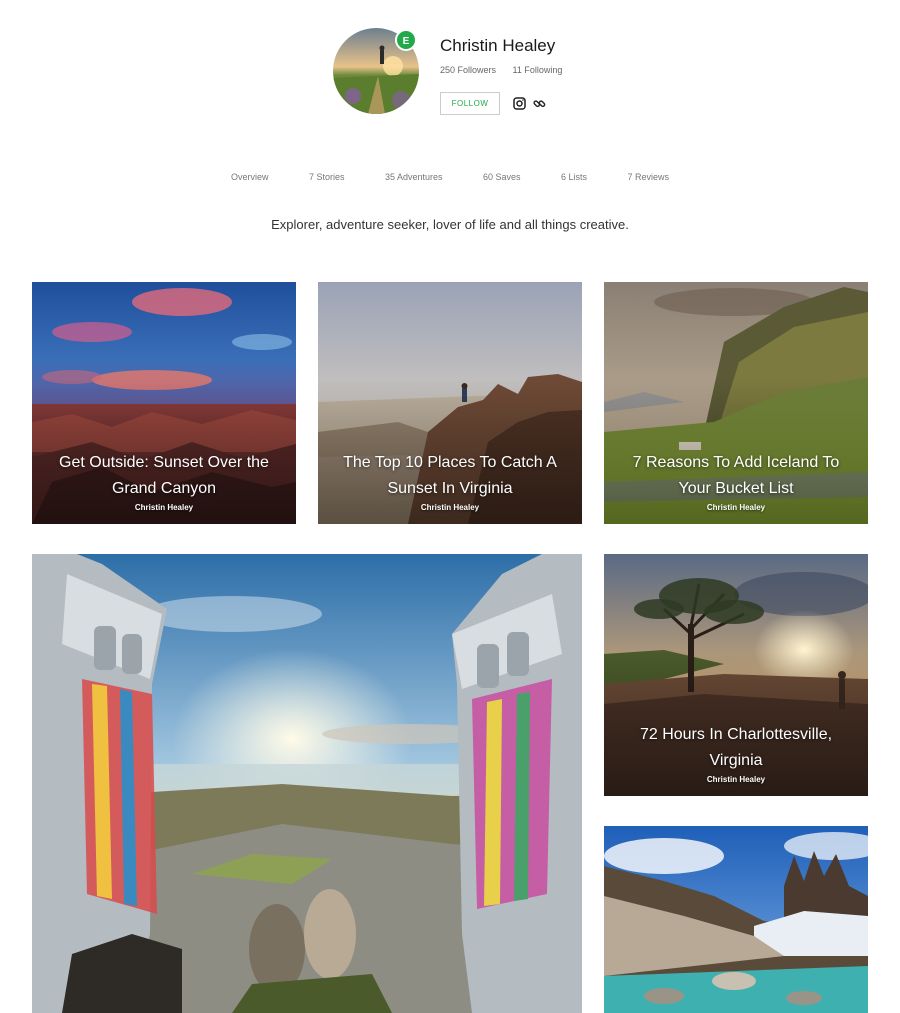 This screenshot has height=1013, width=900. I want to click on card-title-line: Get Outside: Sunset Over the, so click(164, 463).